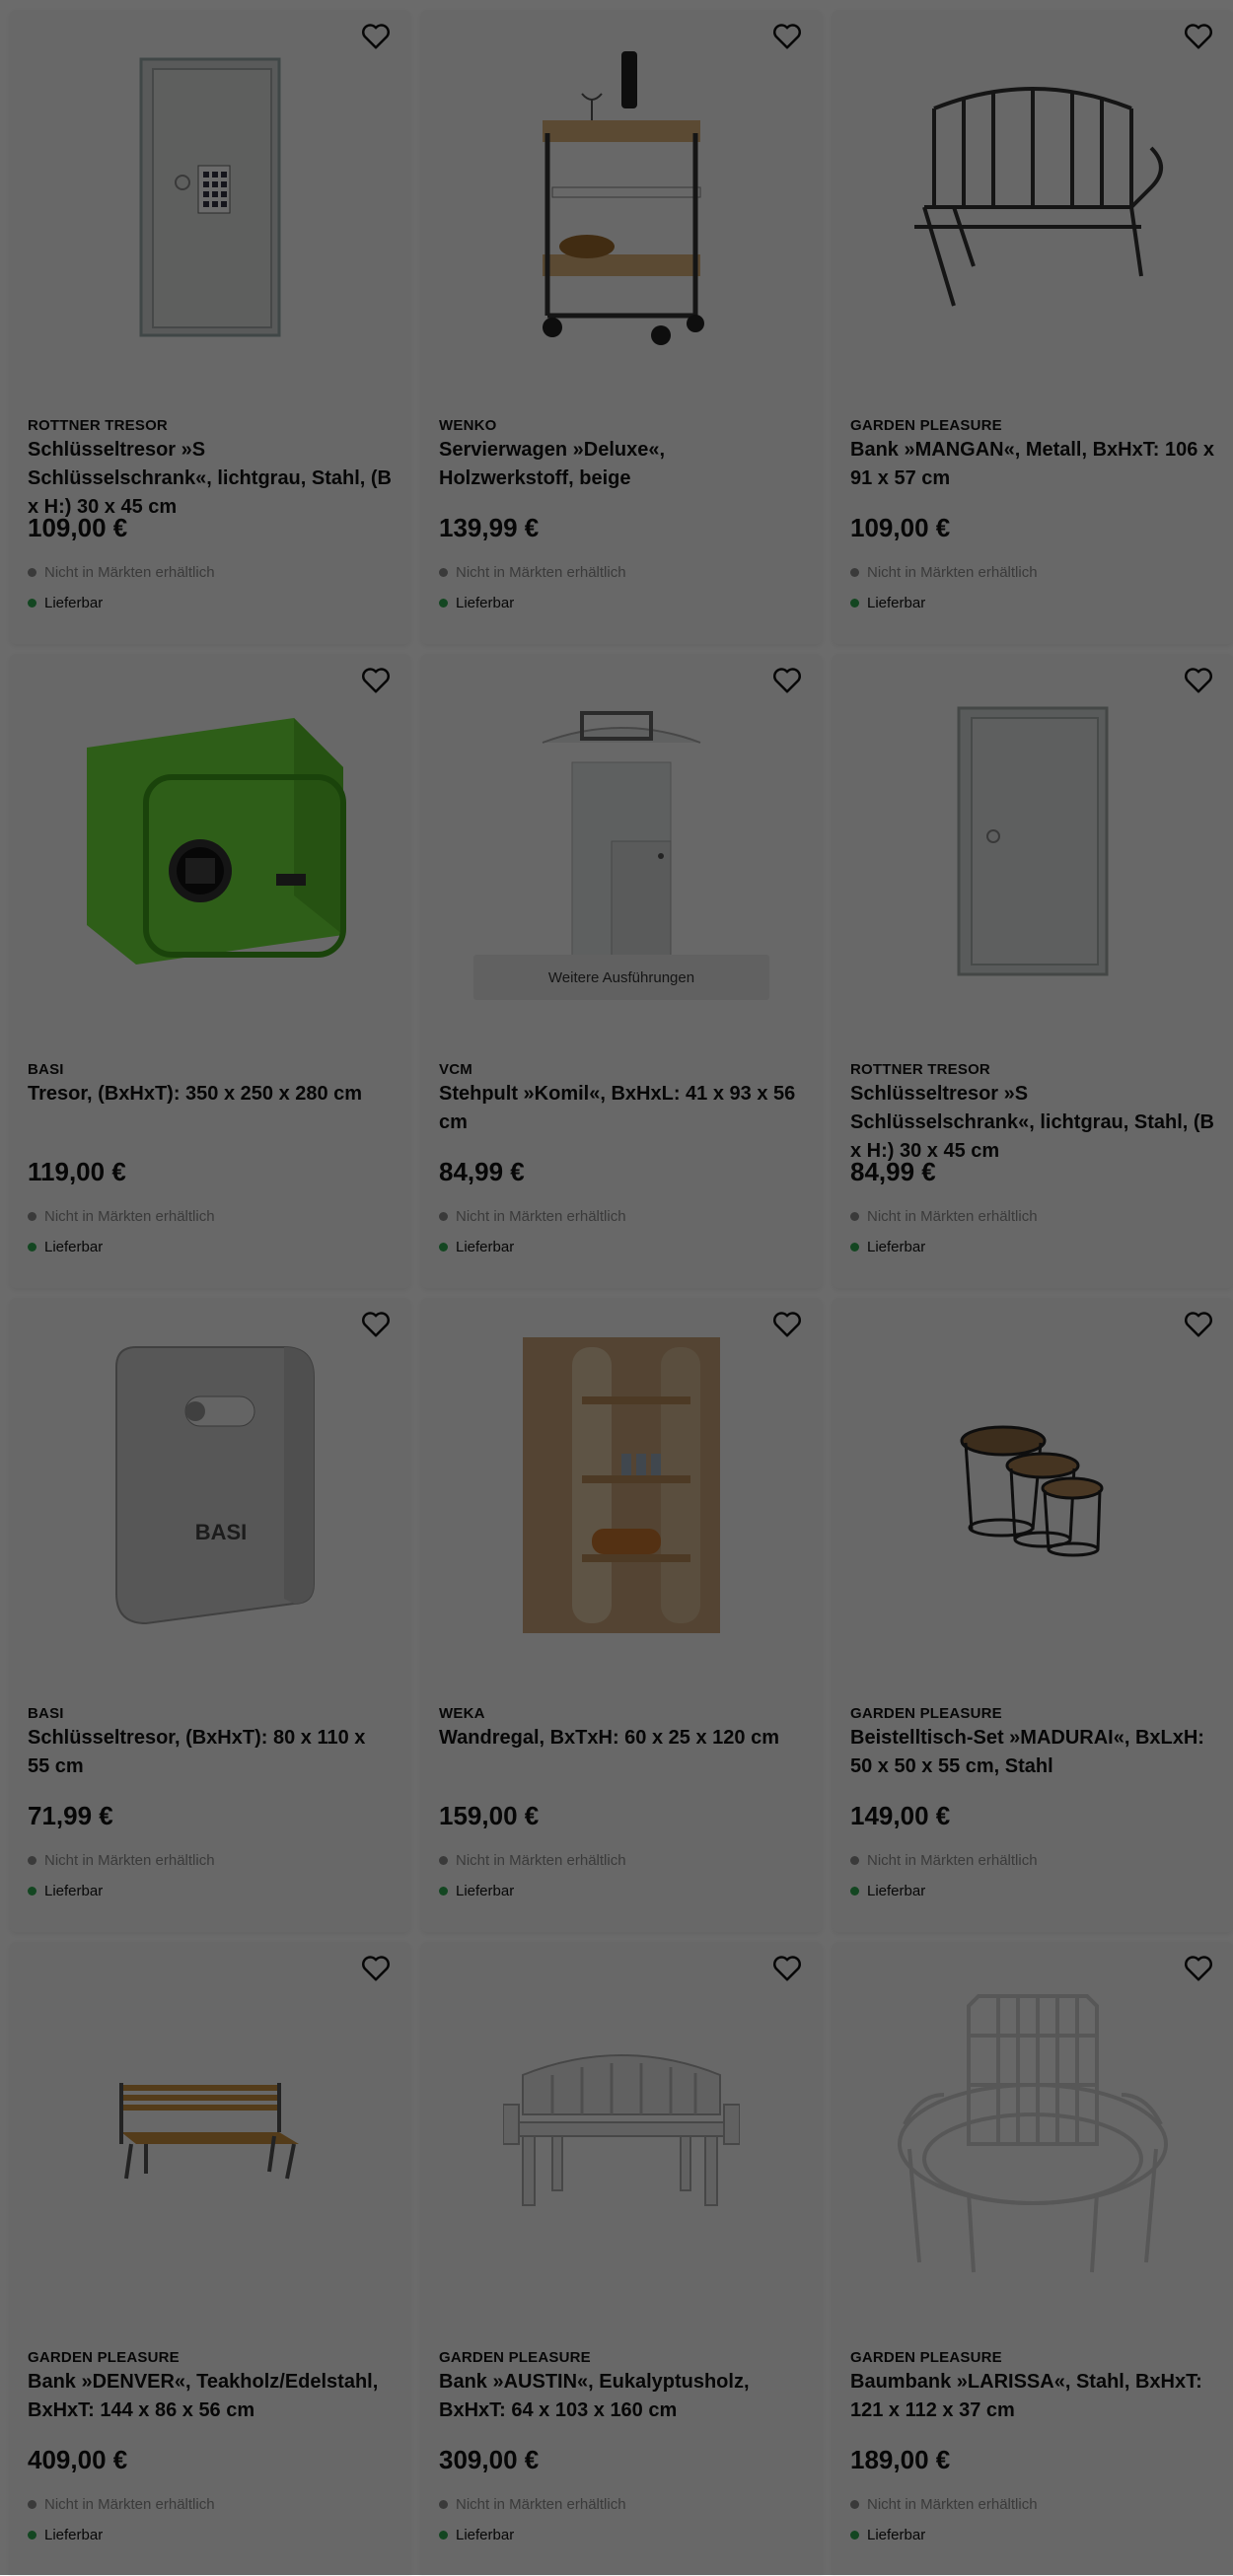  I want to click on product-title: Tresor, (BxHxT): 350 x 250 x 280 cm, so click(210, 1094).